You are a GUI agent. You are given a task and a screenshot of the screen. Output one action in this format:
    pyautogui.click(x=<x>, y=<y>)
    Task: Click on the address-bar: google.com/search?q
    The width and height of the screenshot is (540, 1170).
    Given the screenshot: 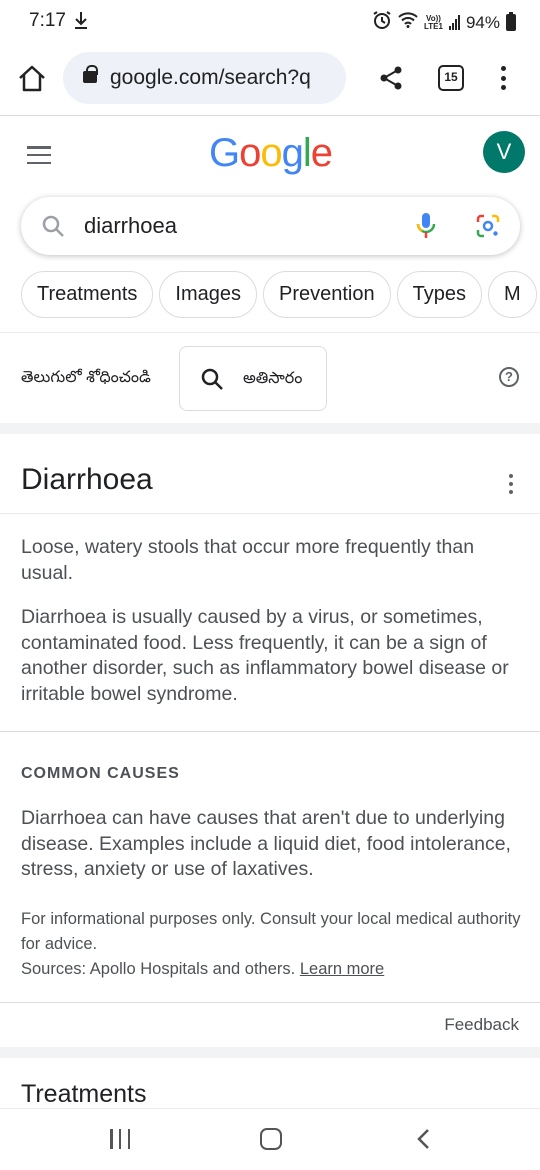 What is the action you would take?
    pyautogui.click(x=204, y=78)
    